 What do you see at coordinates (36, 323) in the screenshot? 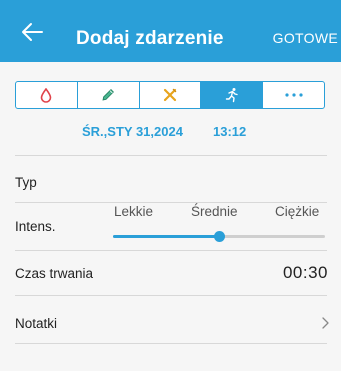
I see `notes-row: Notatki` at bounding box center [36, 323].